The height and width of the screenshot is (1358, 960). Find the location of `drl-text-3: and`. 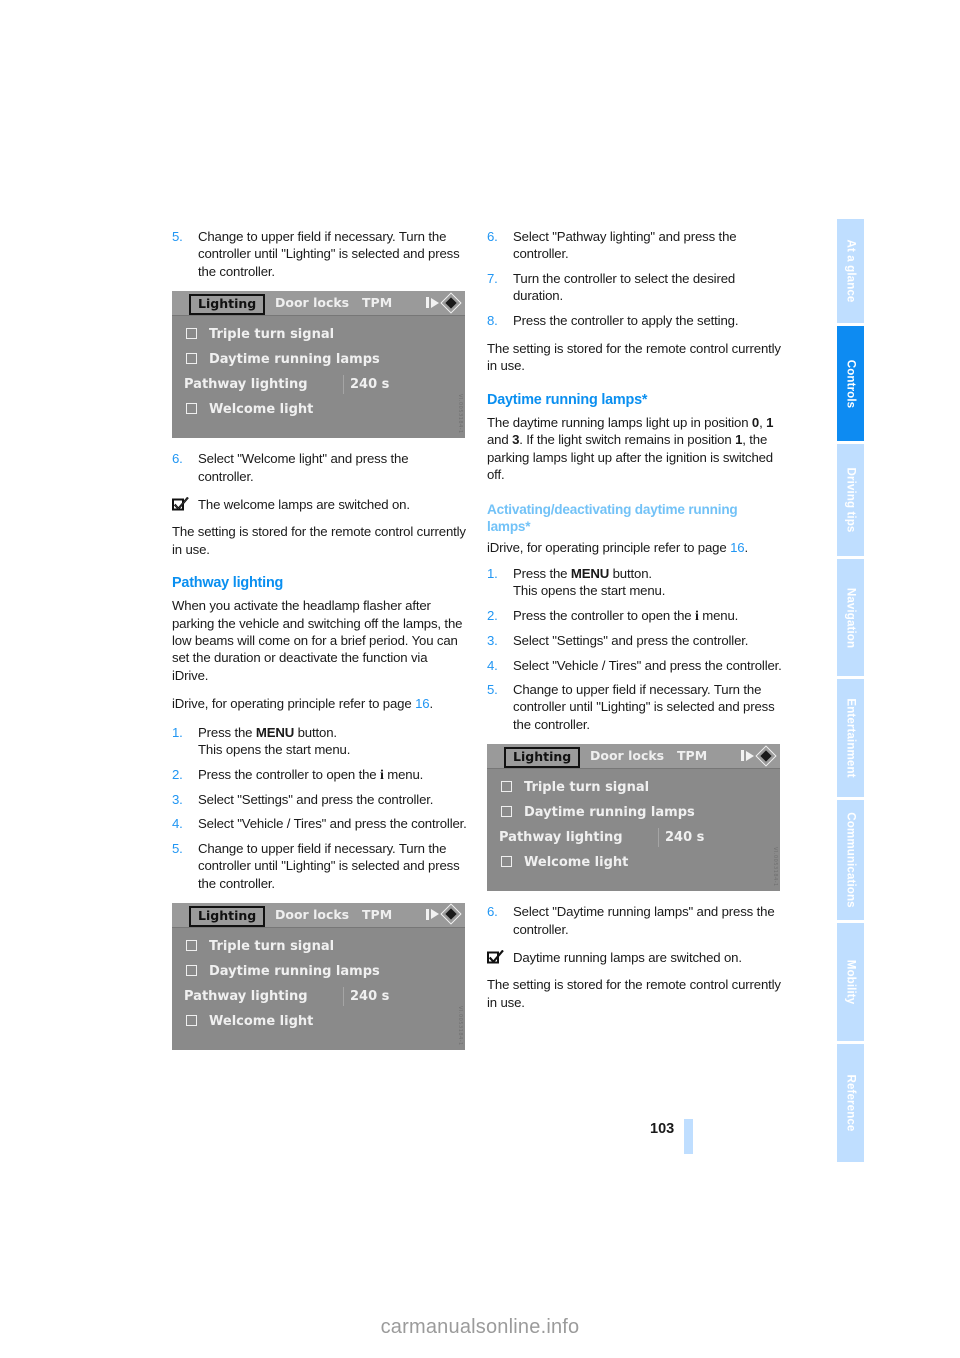

drl-text-3: and is located at coordinates (500, 440).